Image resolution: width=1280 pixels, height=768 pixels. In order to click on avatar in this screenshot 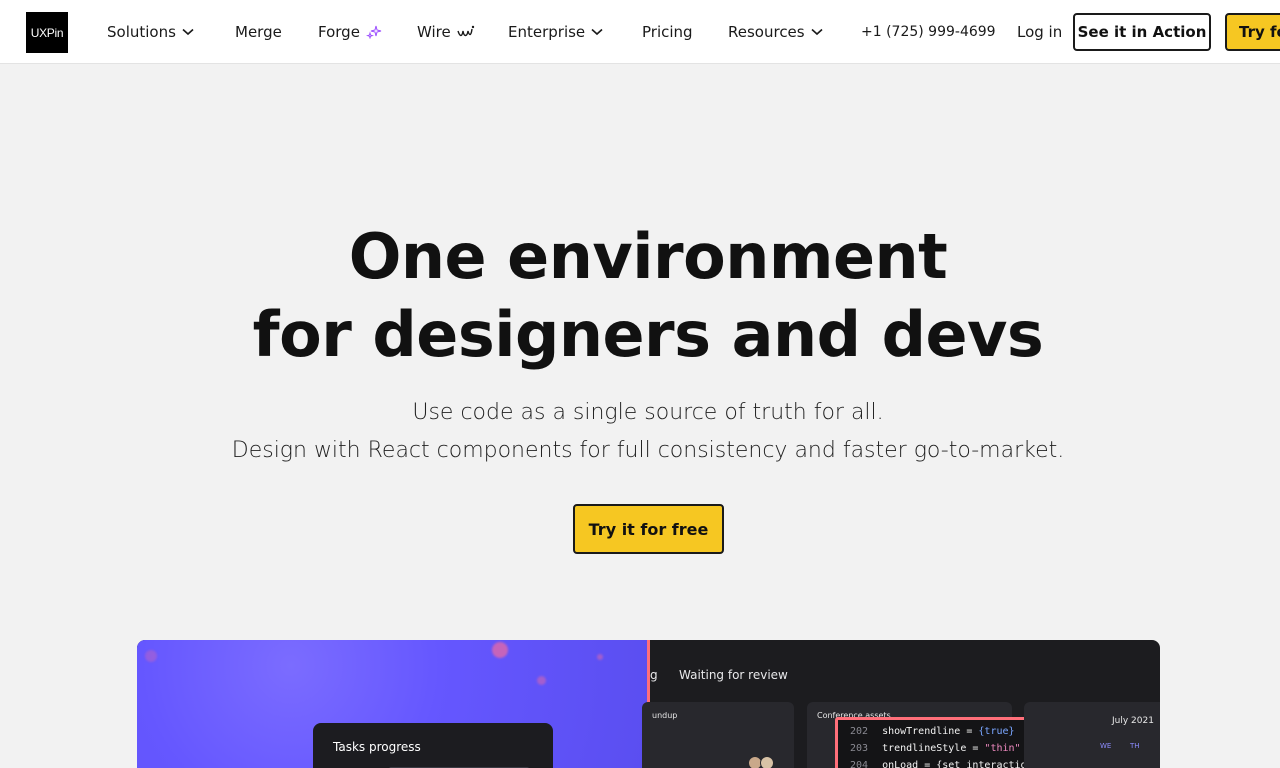, I will do `click(767, 762)`.